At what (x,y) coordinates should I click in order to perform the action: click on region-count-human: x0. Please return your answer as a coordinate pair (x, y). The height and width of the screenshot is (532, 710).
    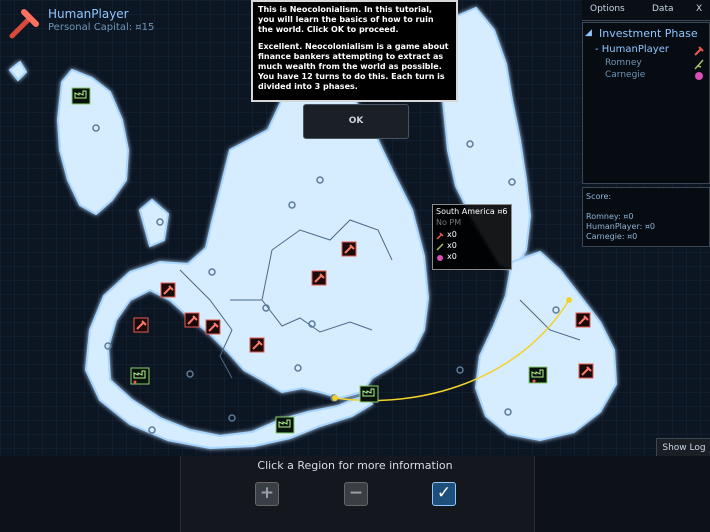
    Looking at the image, I should click on (452, 234).